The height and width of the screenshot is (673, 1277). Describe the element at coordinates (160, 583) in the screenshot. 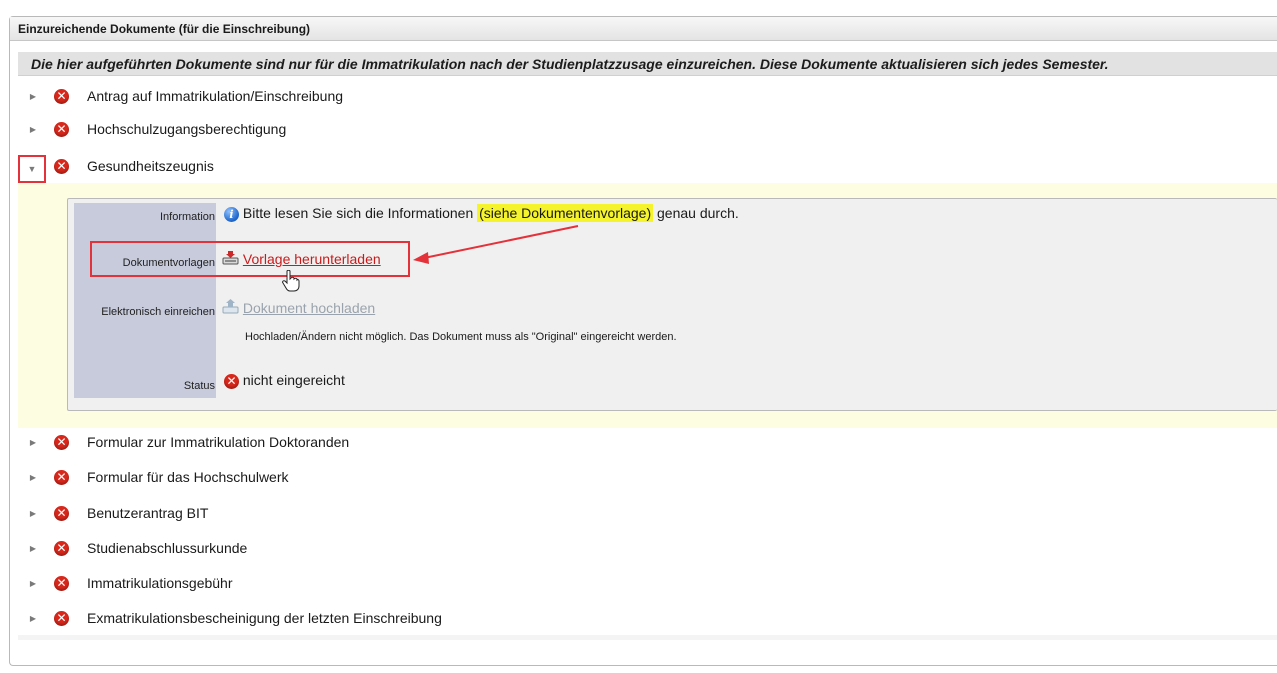

I see `document-label: Immatrikulationsgebühr` at that location.